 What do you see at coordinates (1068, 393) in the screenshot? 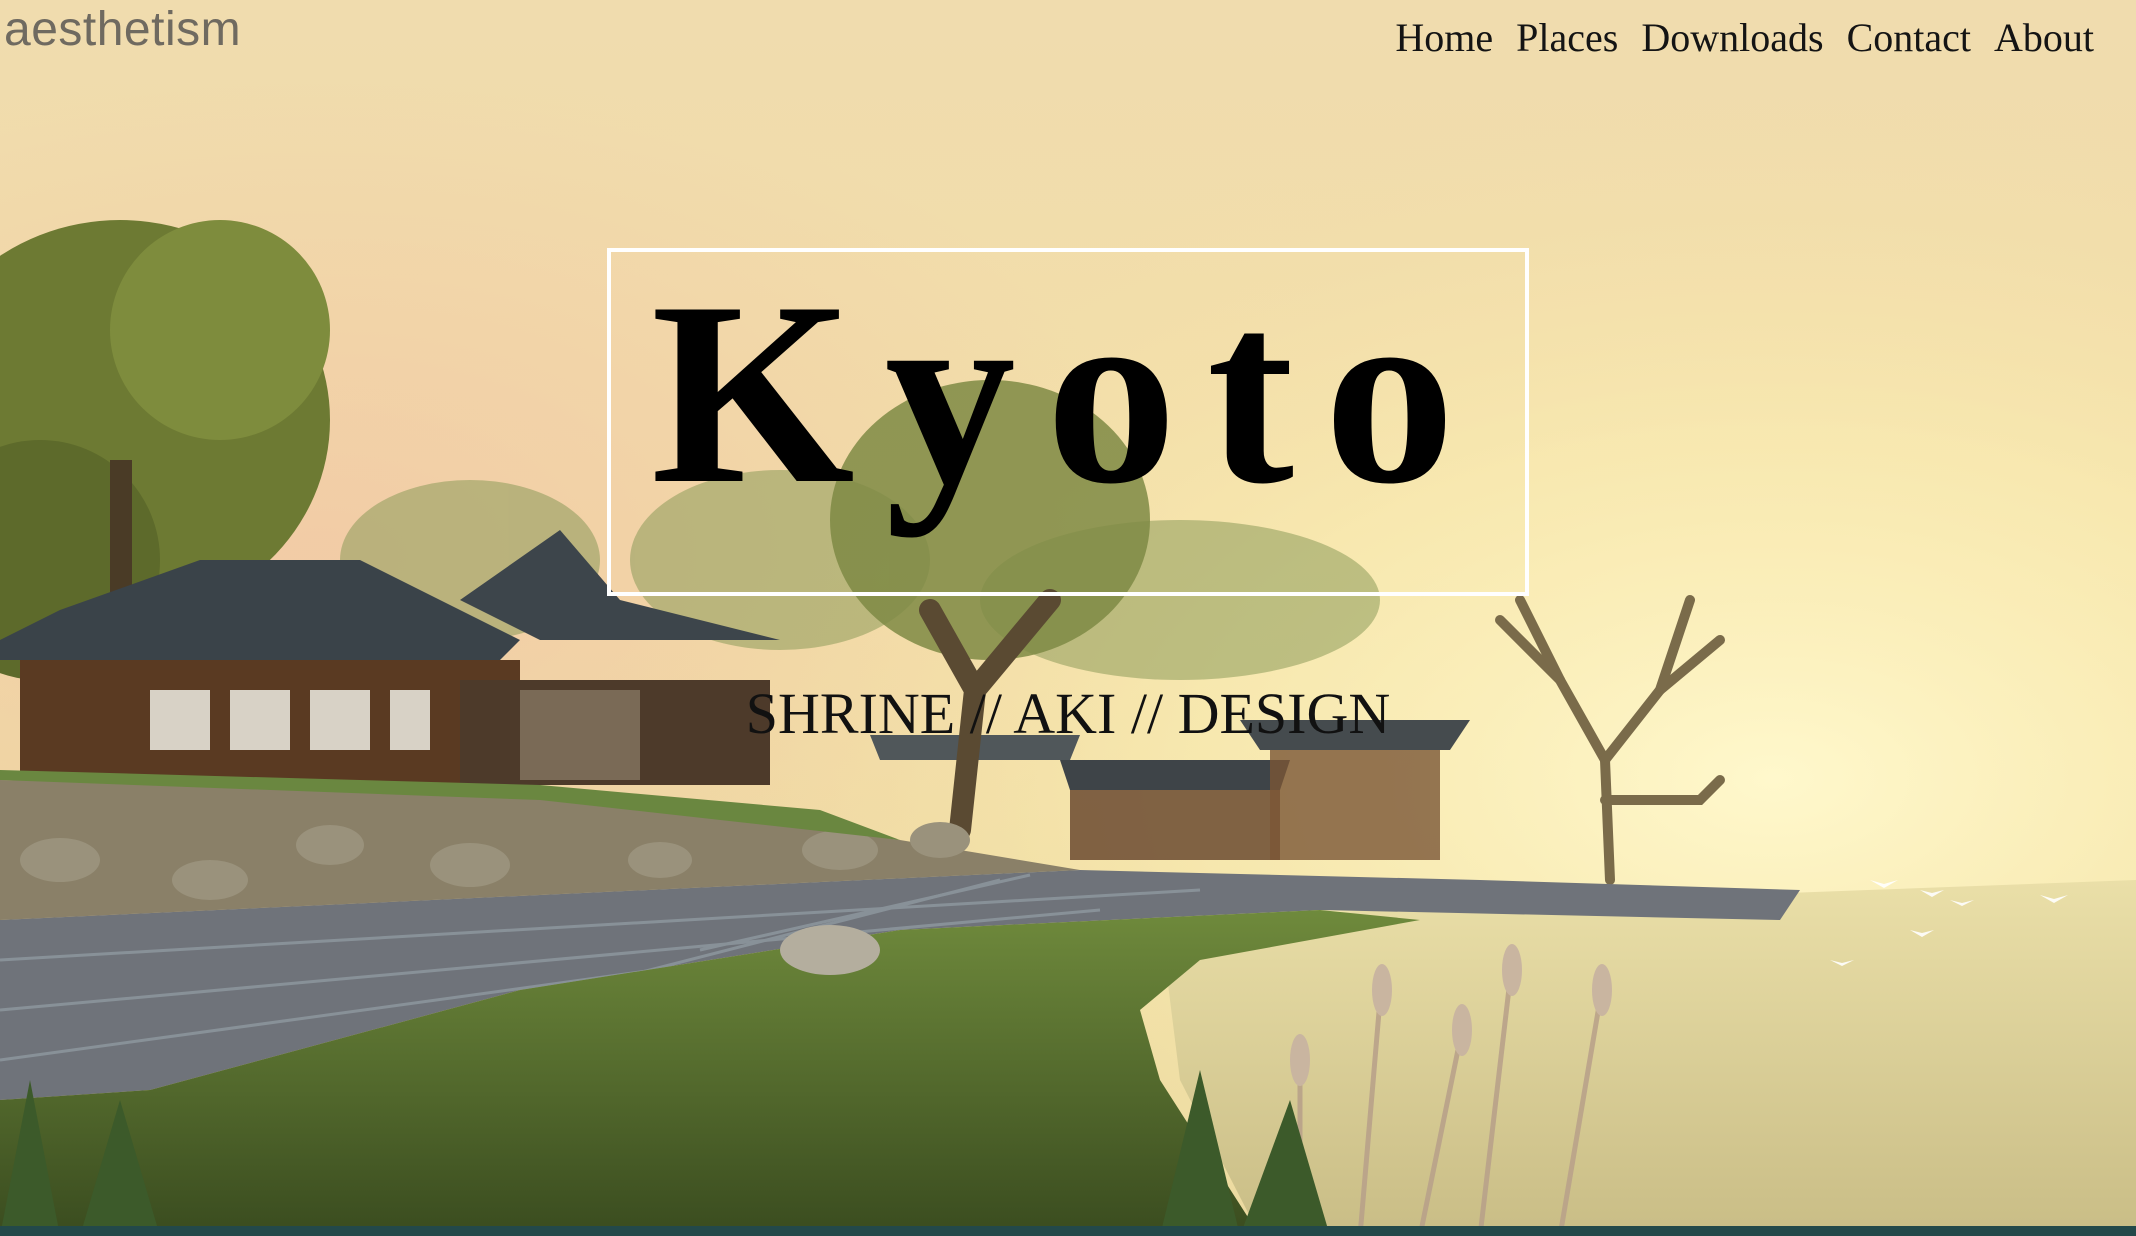
I see `hero-title: Kyoto` at bounding box center [1068, 393].